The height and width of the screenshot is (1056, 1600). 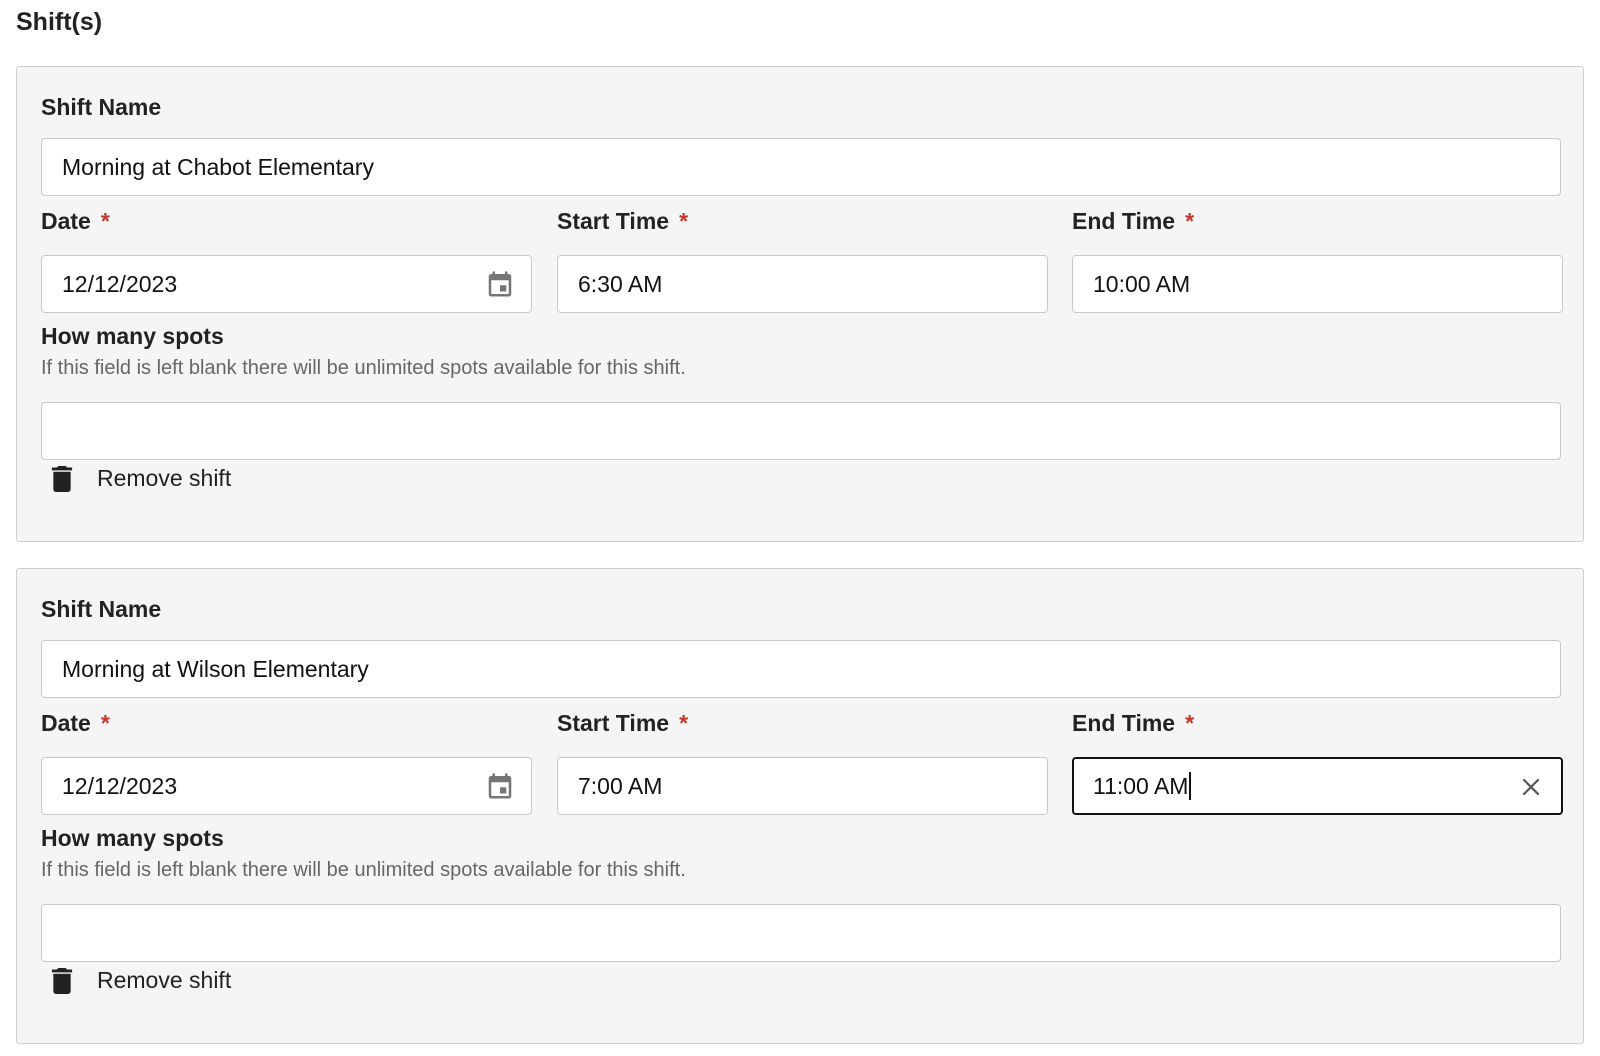 I want to click on end-time-value: 11:00 AM, so click(x=1141, y=785).